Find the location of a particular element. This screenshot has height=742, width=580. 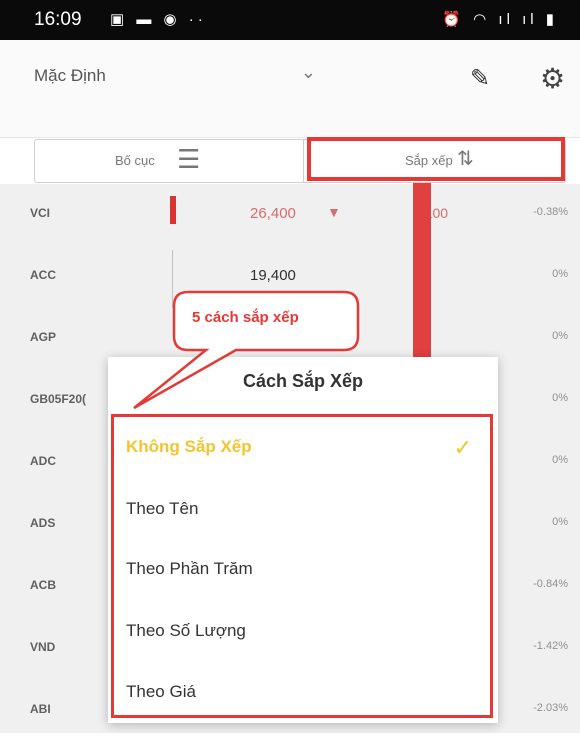

callout-bubble is located at coordinates (246, 350).